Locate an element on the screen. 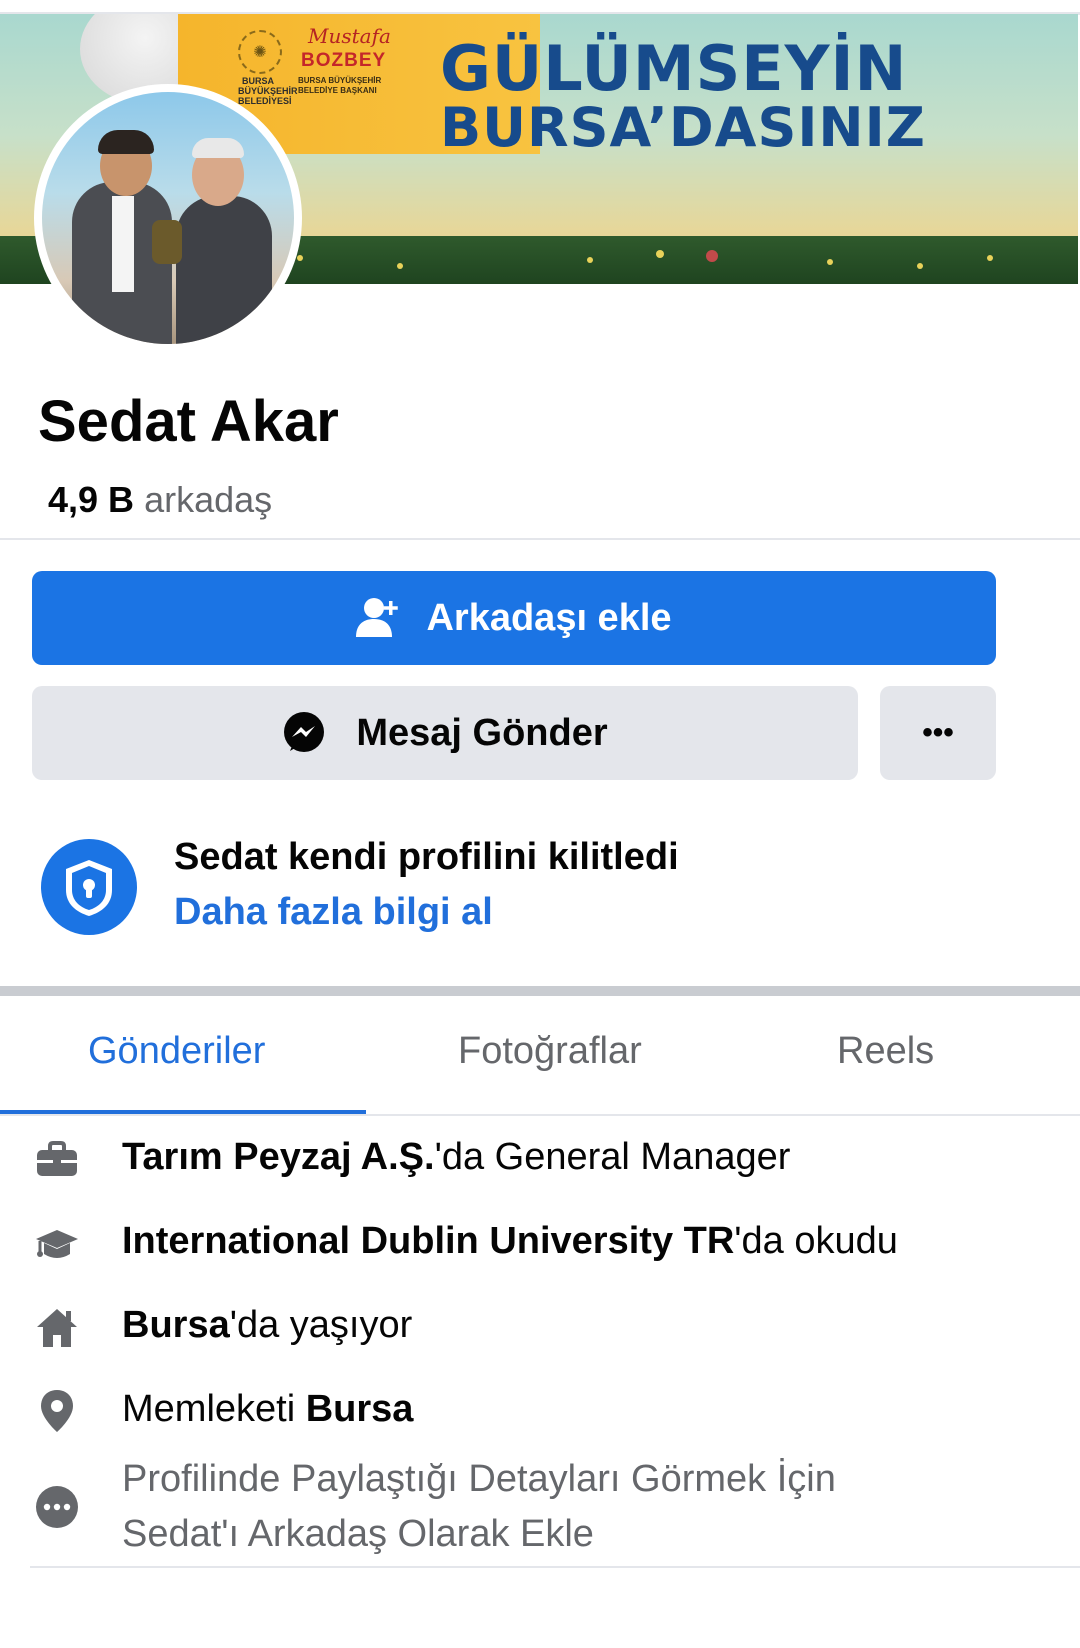 Image resolution: width=1080 pixels, height=1648 pixels. add-friend-label: Arkadaşı ekle is located at coordinates (549, 617).